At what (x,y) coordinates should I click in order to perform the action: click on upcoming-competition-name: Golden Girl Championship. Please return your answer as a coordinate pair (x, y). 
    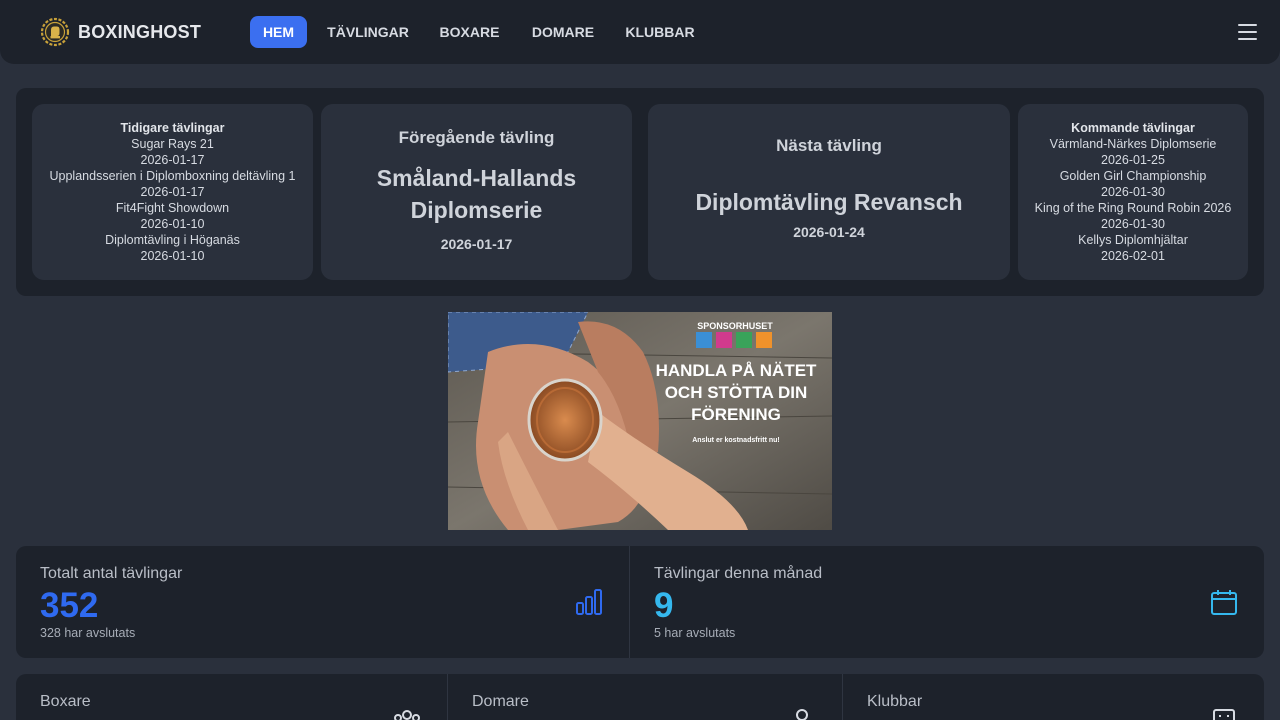
    Looking at the image, I should click on (1133, 176).